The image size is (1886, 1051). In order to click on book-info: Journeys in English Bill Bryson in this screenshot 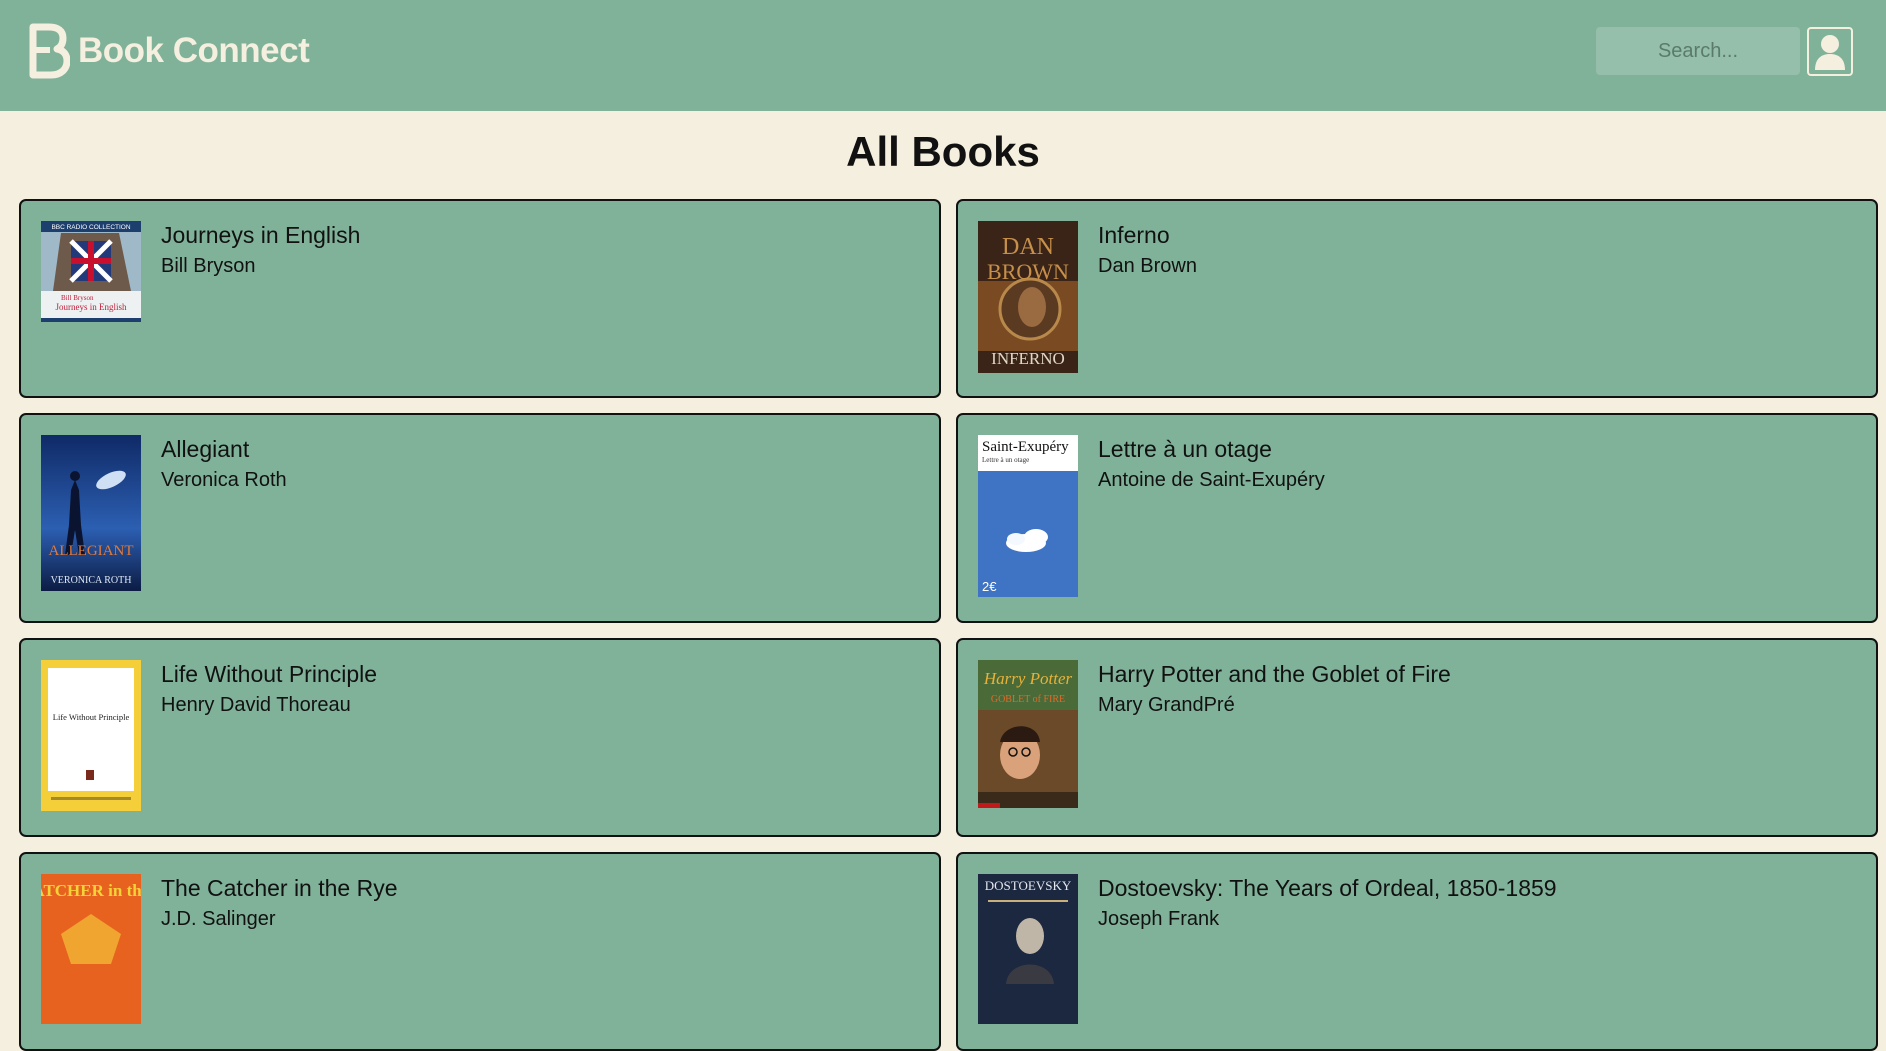, I will do `click(260, 298)`.